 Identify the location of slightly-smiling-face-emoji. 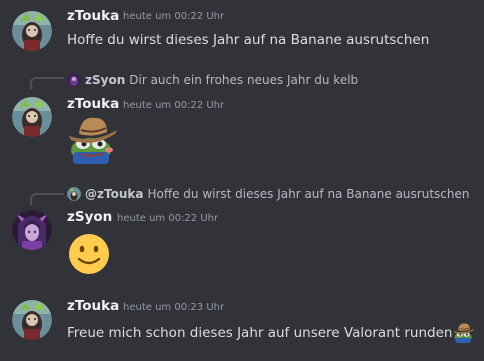
(89, 254).